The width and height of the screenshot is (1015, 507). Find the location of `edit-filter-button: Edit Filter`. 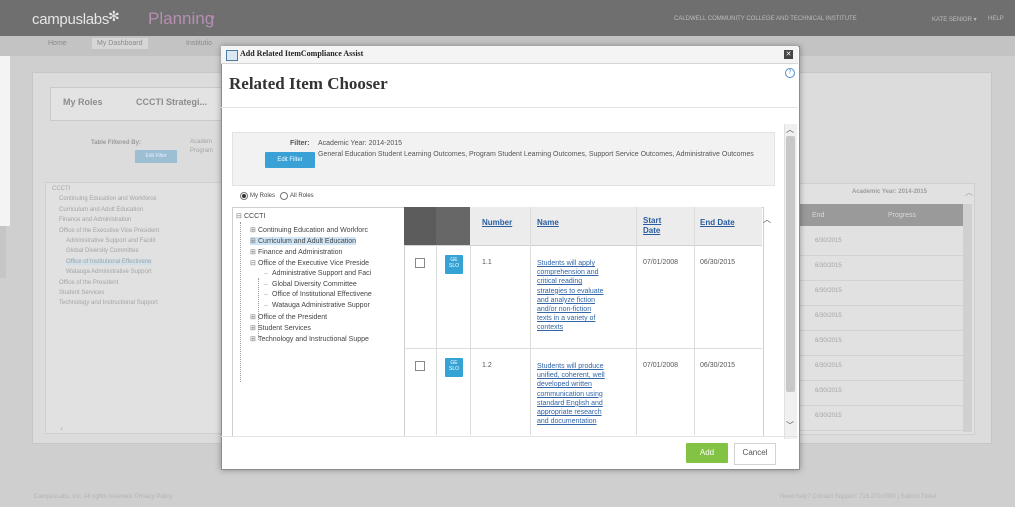

edit-filter-button: Edit Filter is located at coordinates (290, 160).